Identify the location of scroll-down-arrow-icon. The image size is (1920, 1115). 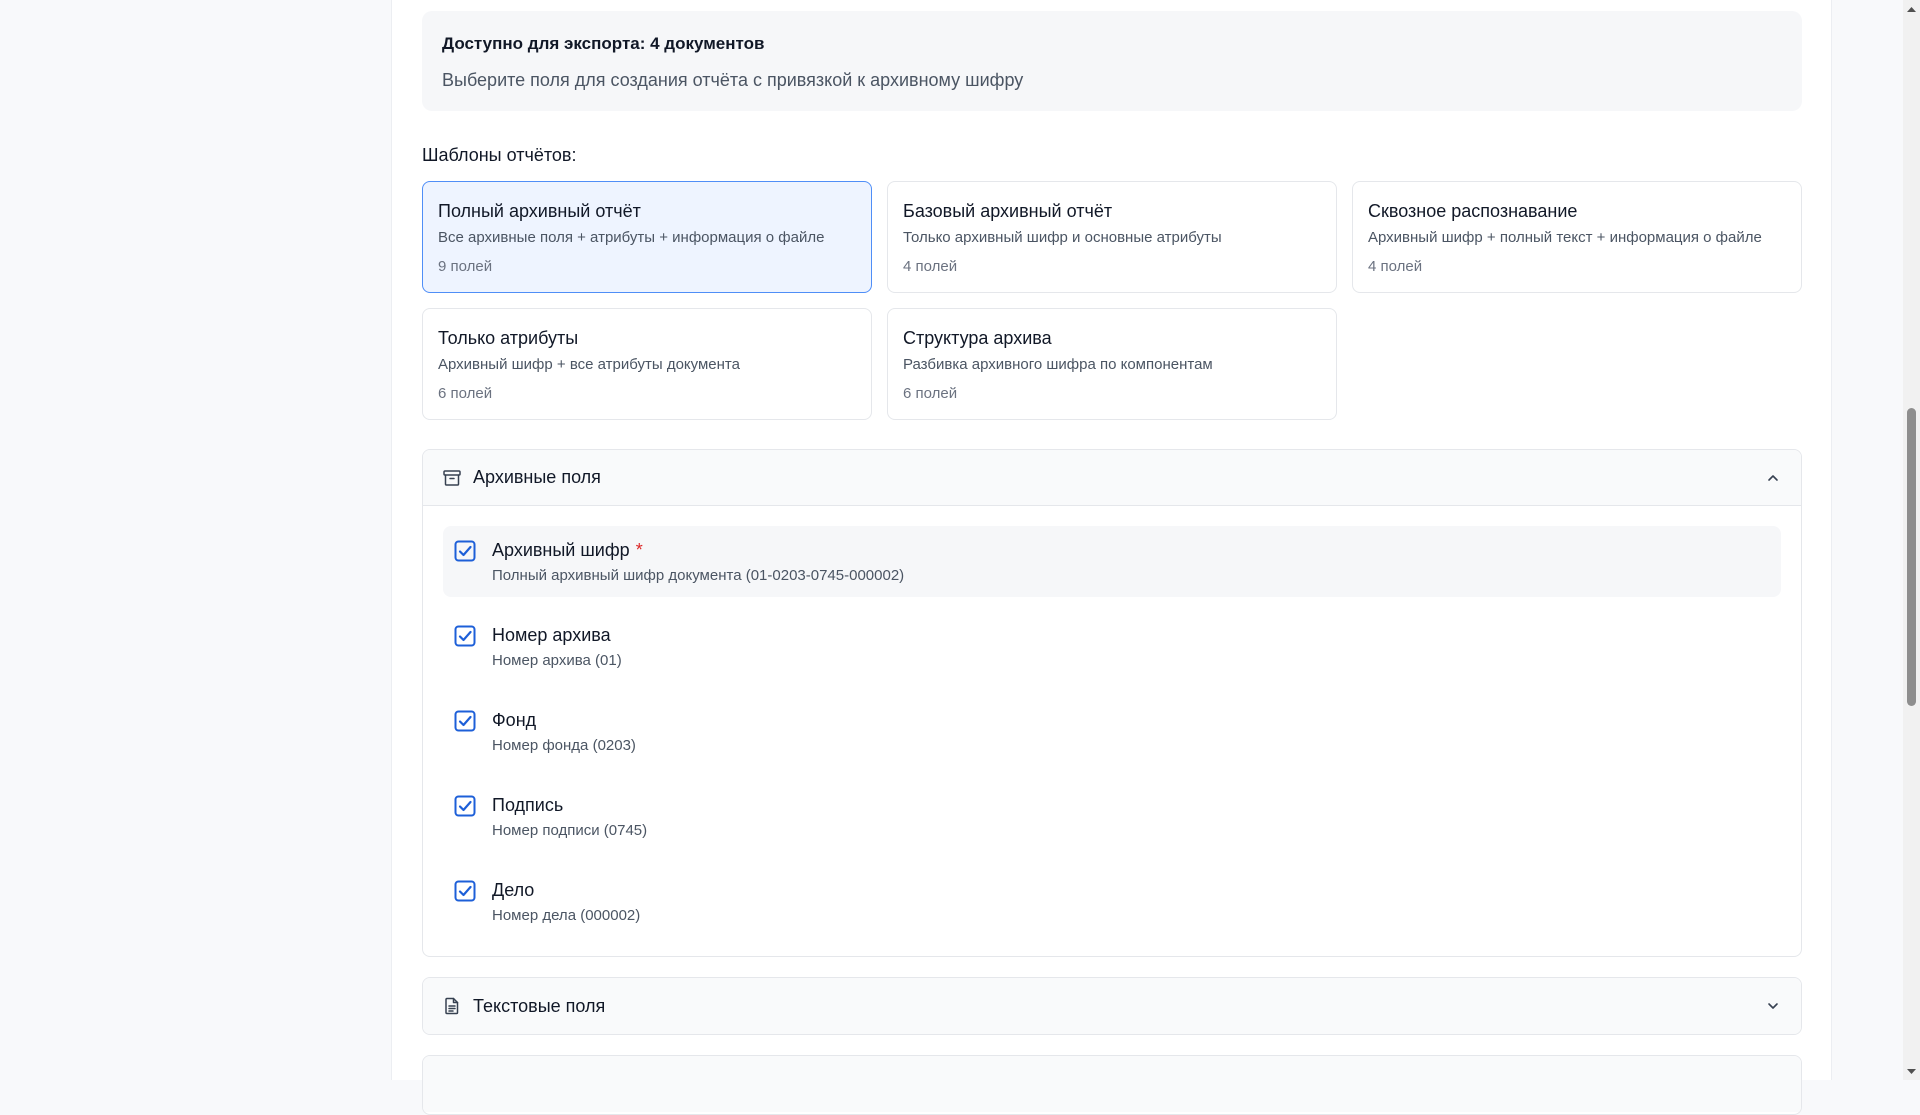
(1911, 1071).